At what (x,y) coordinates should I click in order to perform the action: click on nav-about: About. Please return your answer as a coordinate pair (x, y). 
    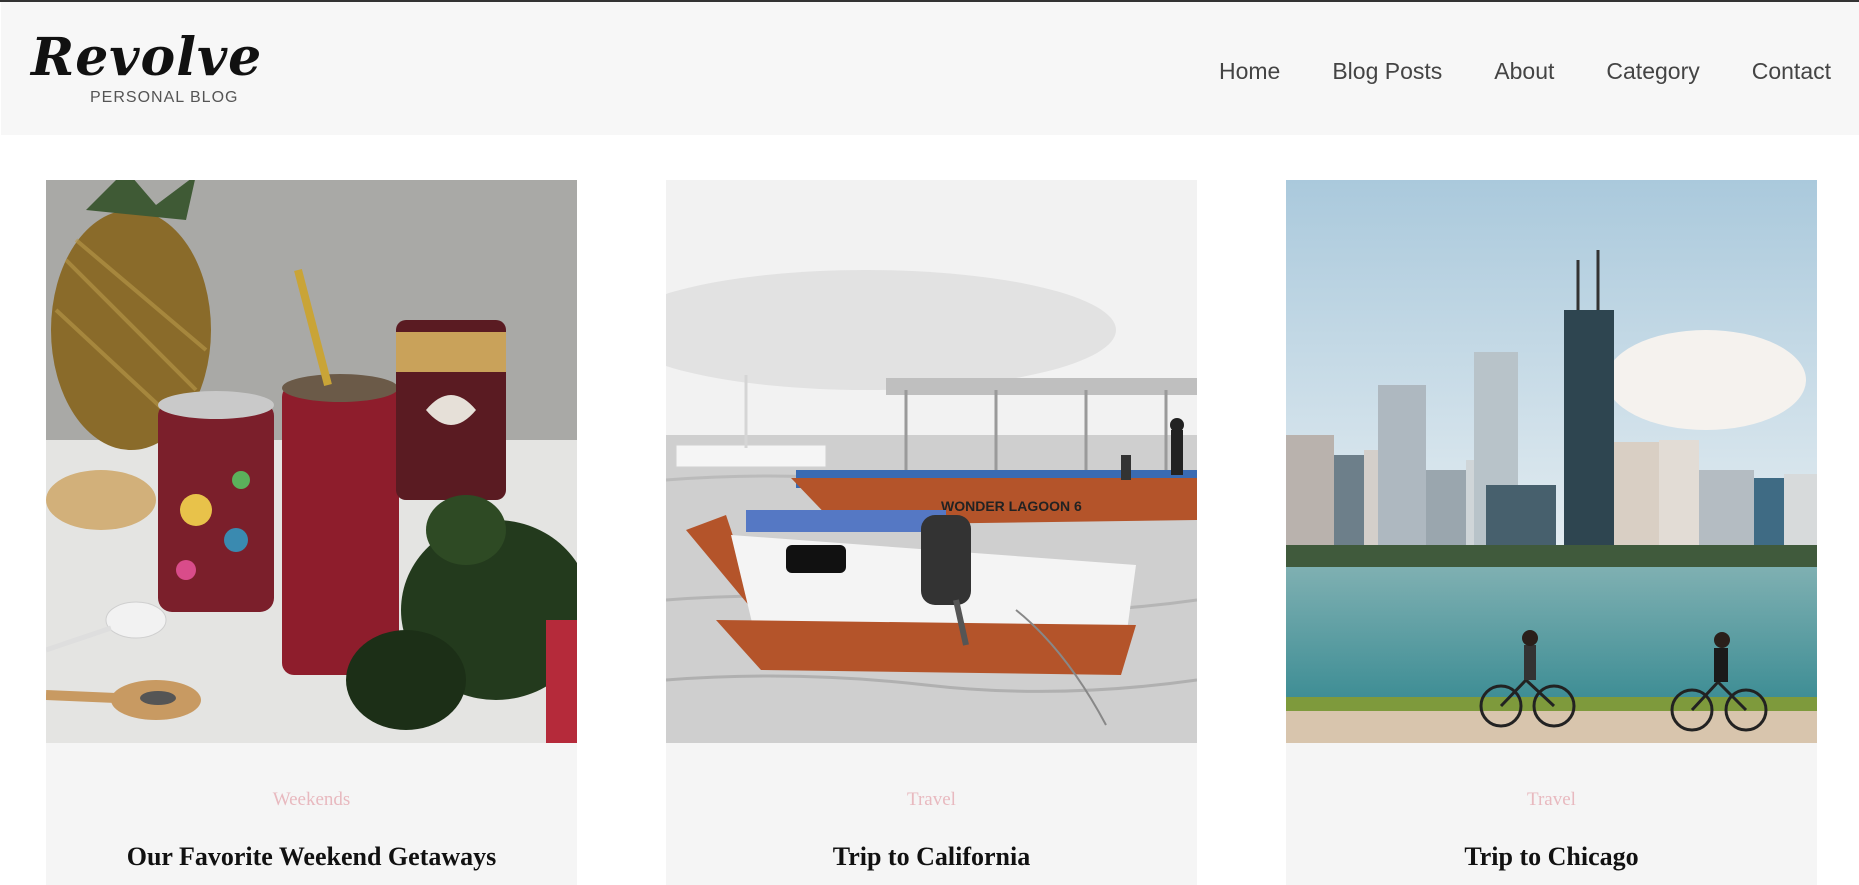
    Looking at the image, I should click on (1524, 71).